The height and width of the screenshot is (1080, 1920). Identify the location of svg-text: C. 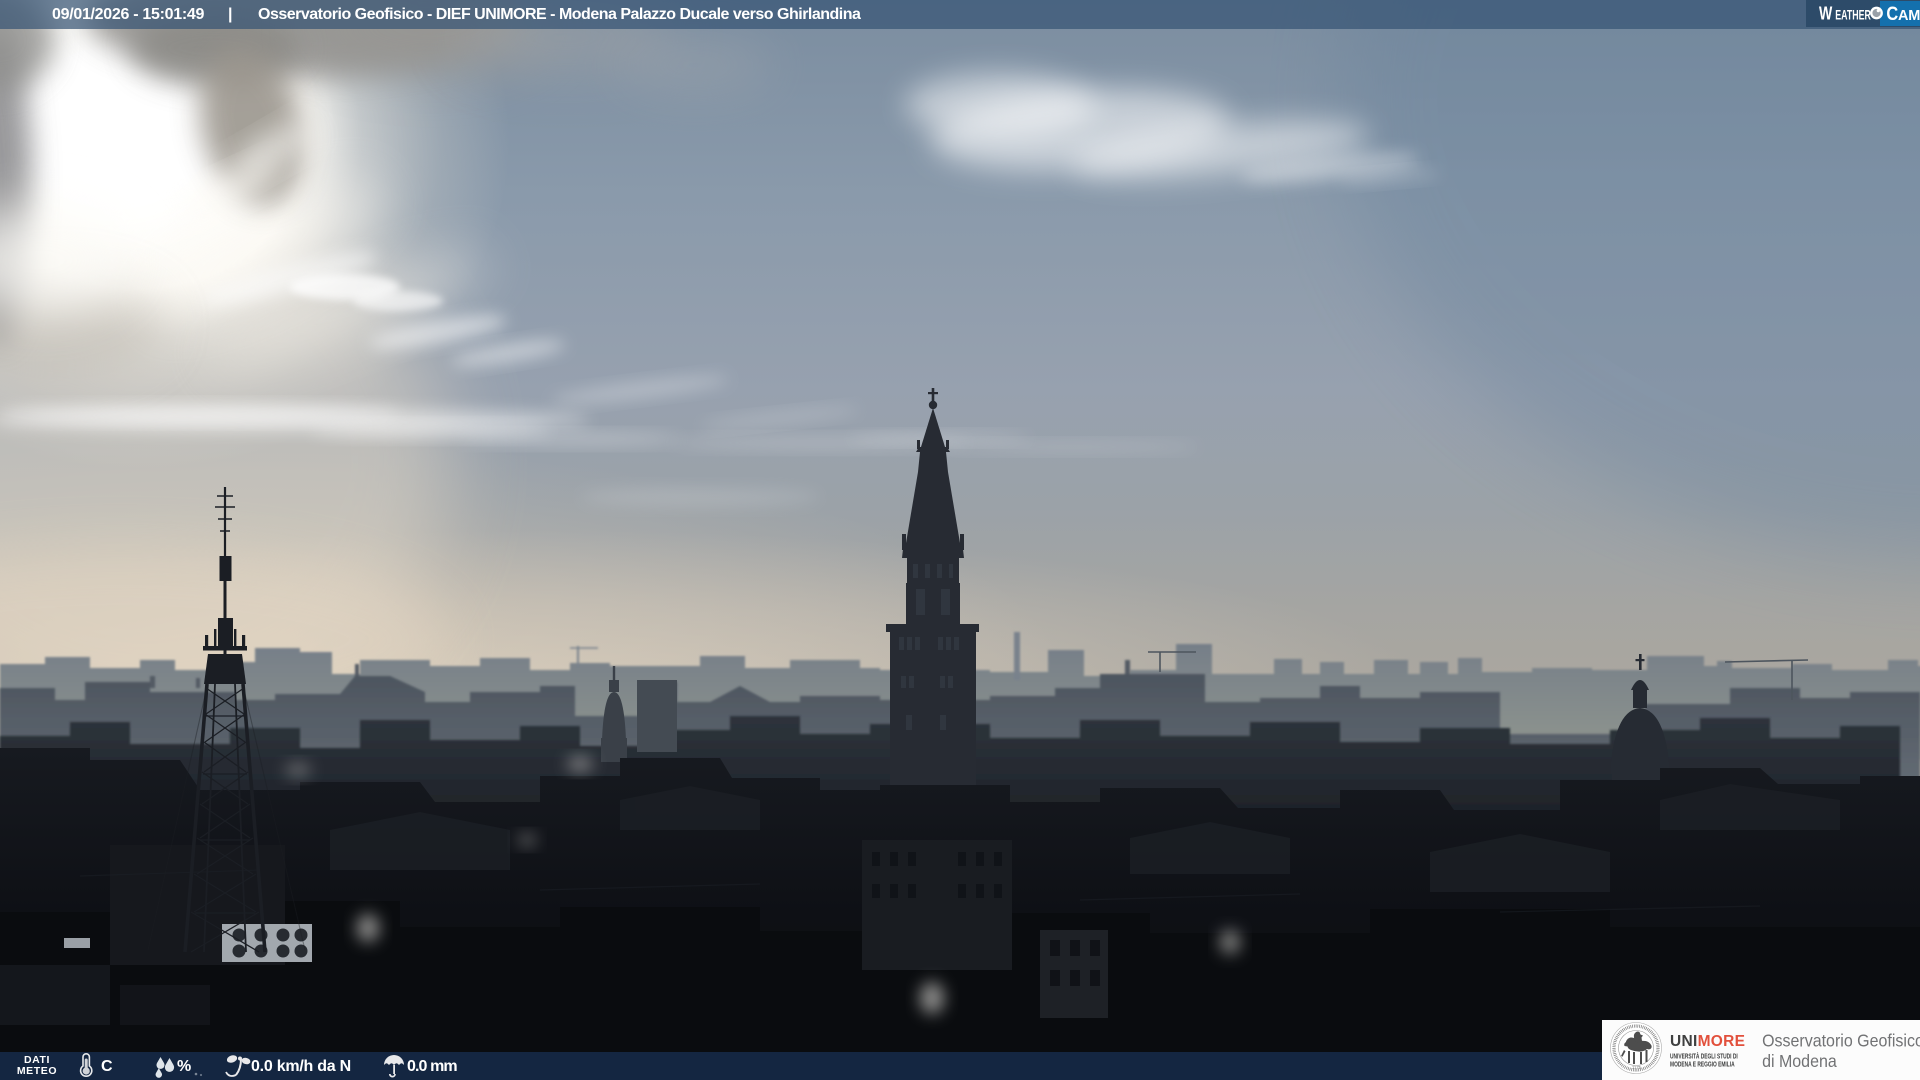
(1892, 13).